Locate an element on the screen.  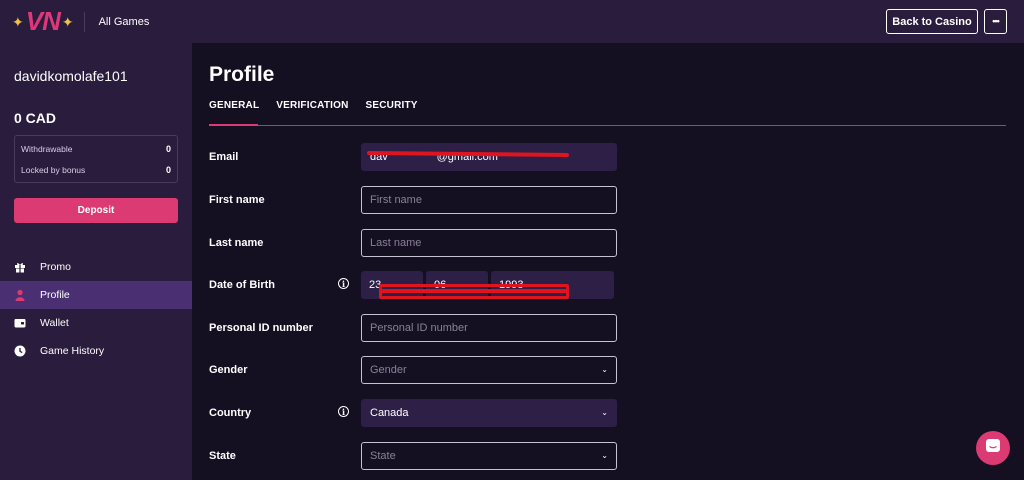
gender-row: Gender Gender ⌄ is located at coordinates (413, 370).